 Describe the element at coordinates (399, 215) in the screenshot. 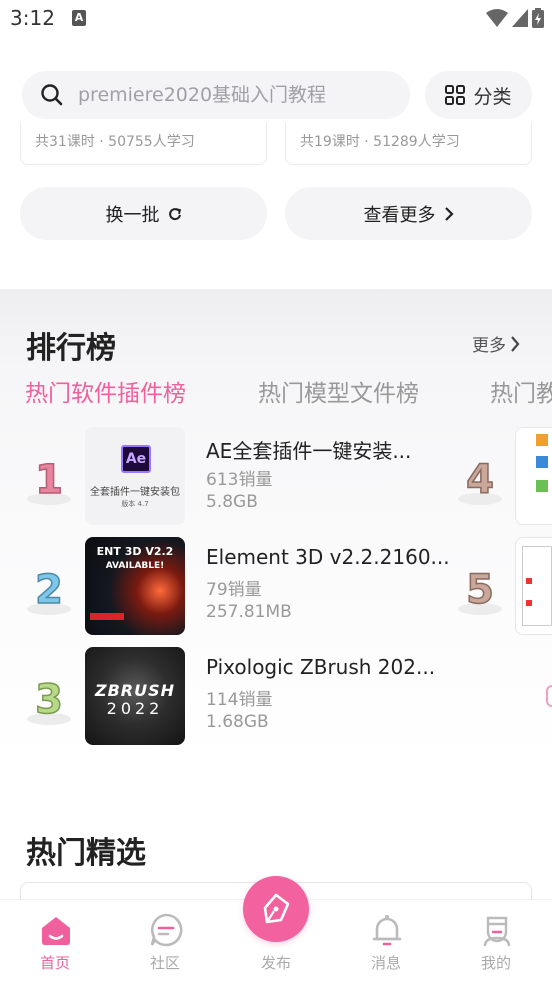

I see `view-more-label: 查看更多` at that location.